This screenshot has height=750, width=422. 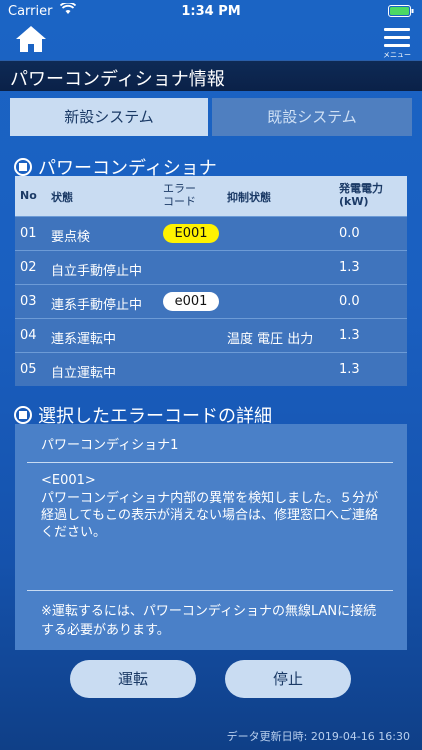 I want to click on clock: 1:34 PM, so click(x=211, y=11).